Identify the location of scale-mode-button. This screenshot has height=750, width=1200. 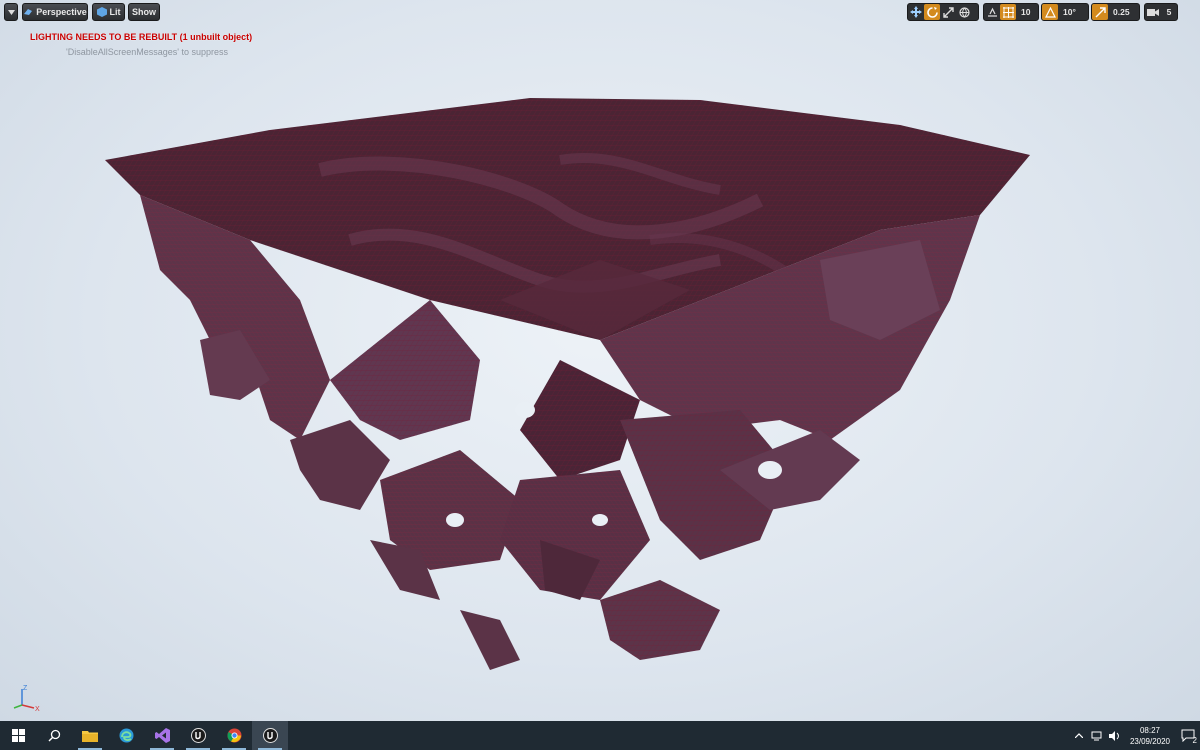
(948, 12).